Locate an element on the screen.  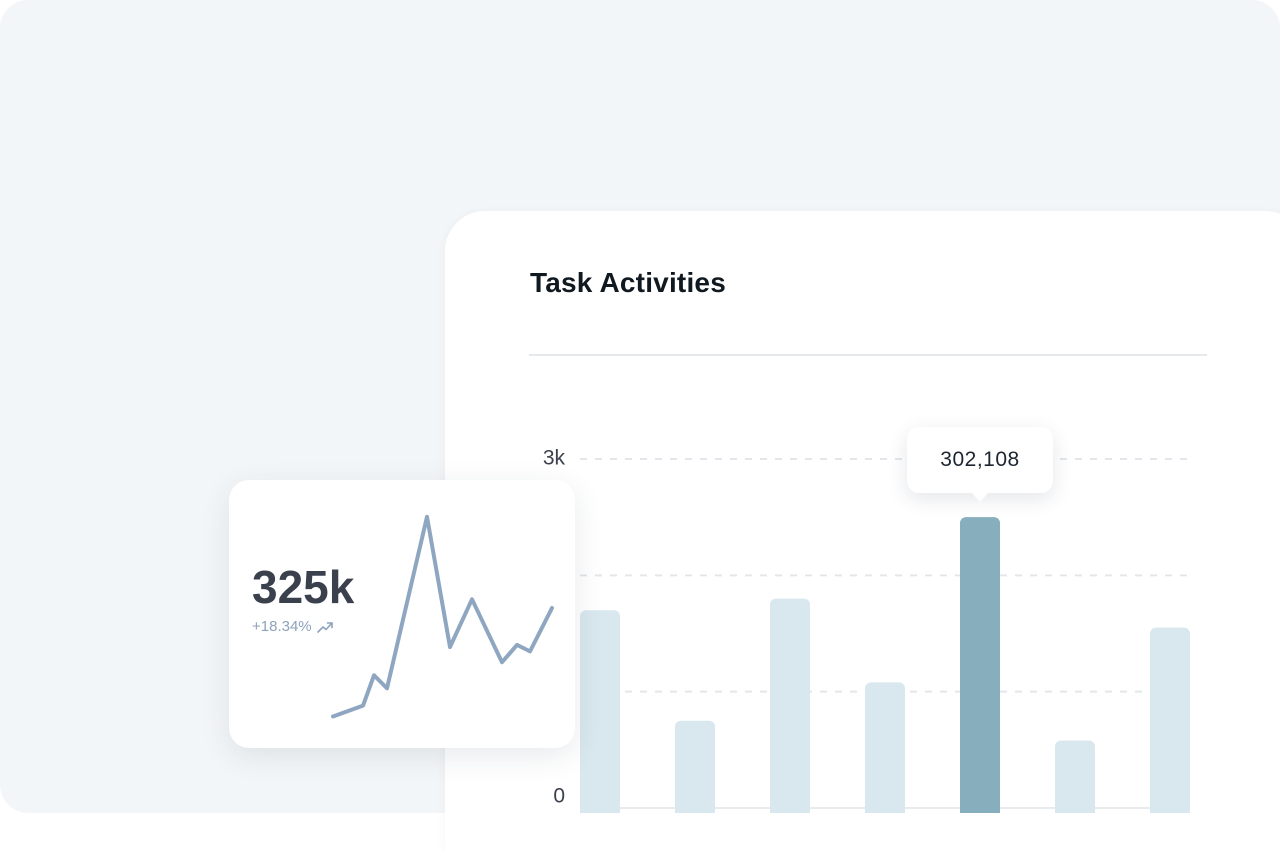
stat-change-text: +18.34% is located at coordinates (282, 626).